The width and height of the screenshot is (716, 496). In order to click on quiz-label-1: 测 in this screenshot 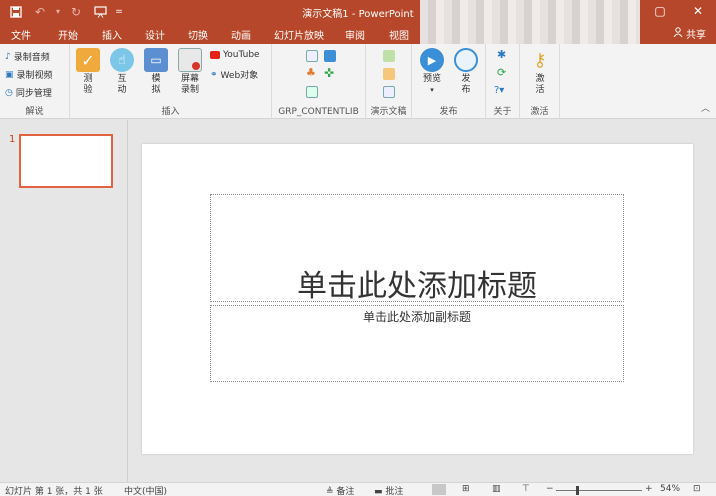, I will do `click(88, 79)`.